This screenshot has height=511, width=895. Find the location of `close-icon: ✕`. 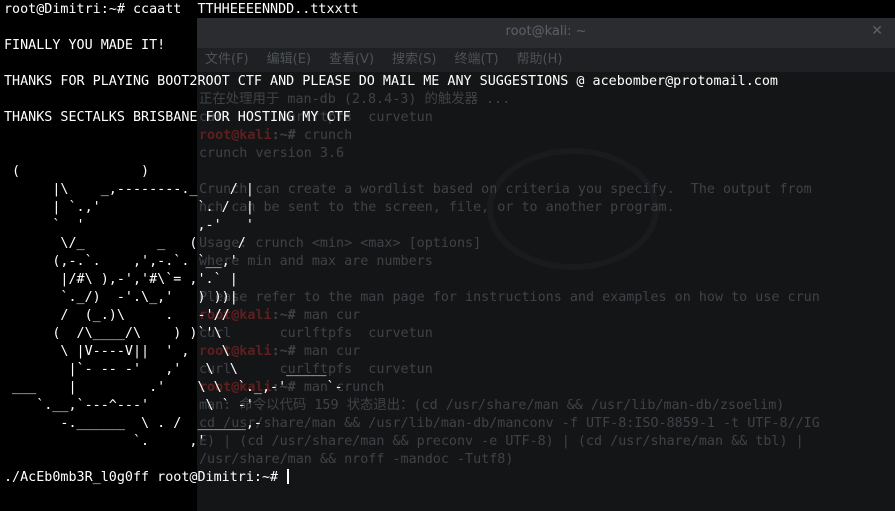

close-icon: ✕ is located at coordinates (877, 31).